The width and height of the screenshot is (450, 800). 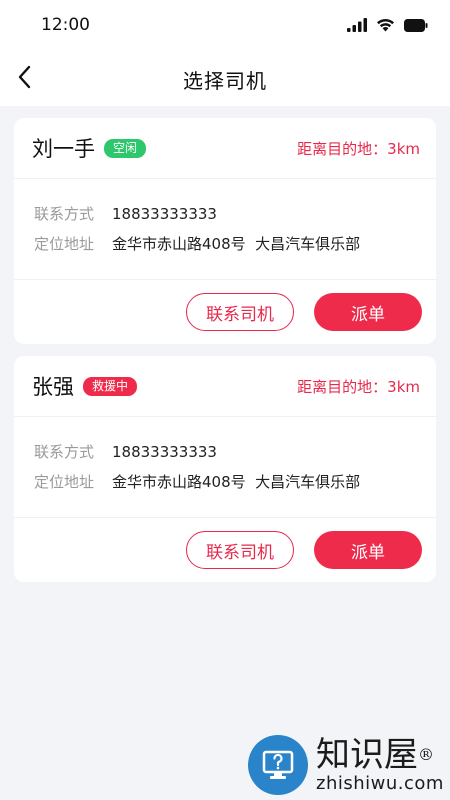 I want to click on signal-icon, so click(x=357, y=26).